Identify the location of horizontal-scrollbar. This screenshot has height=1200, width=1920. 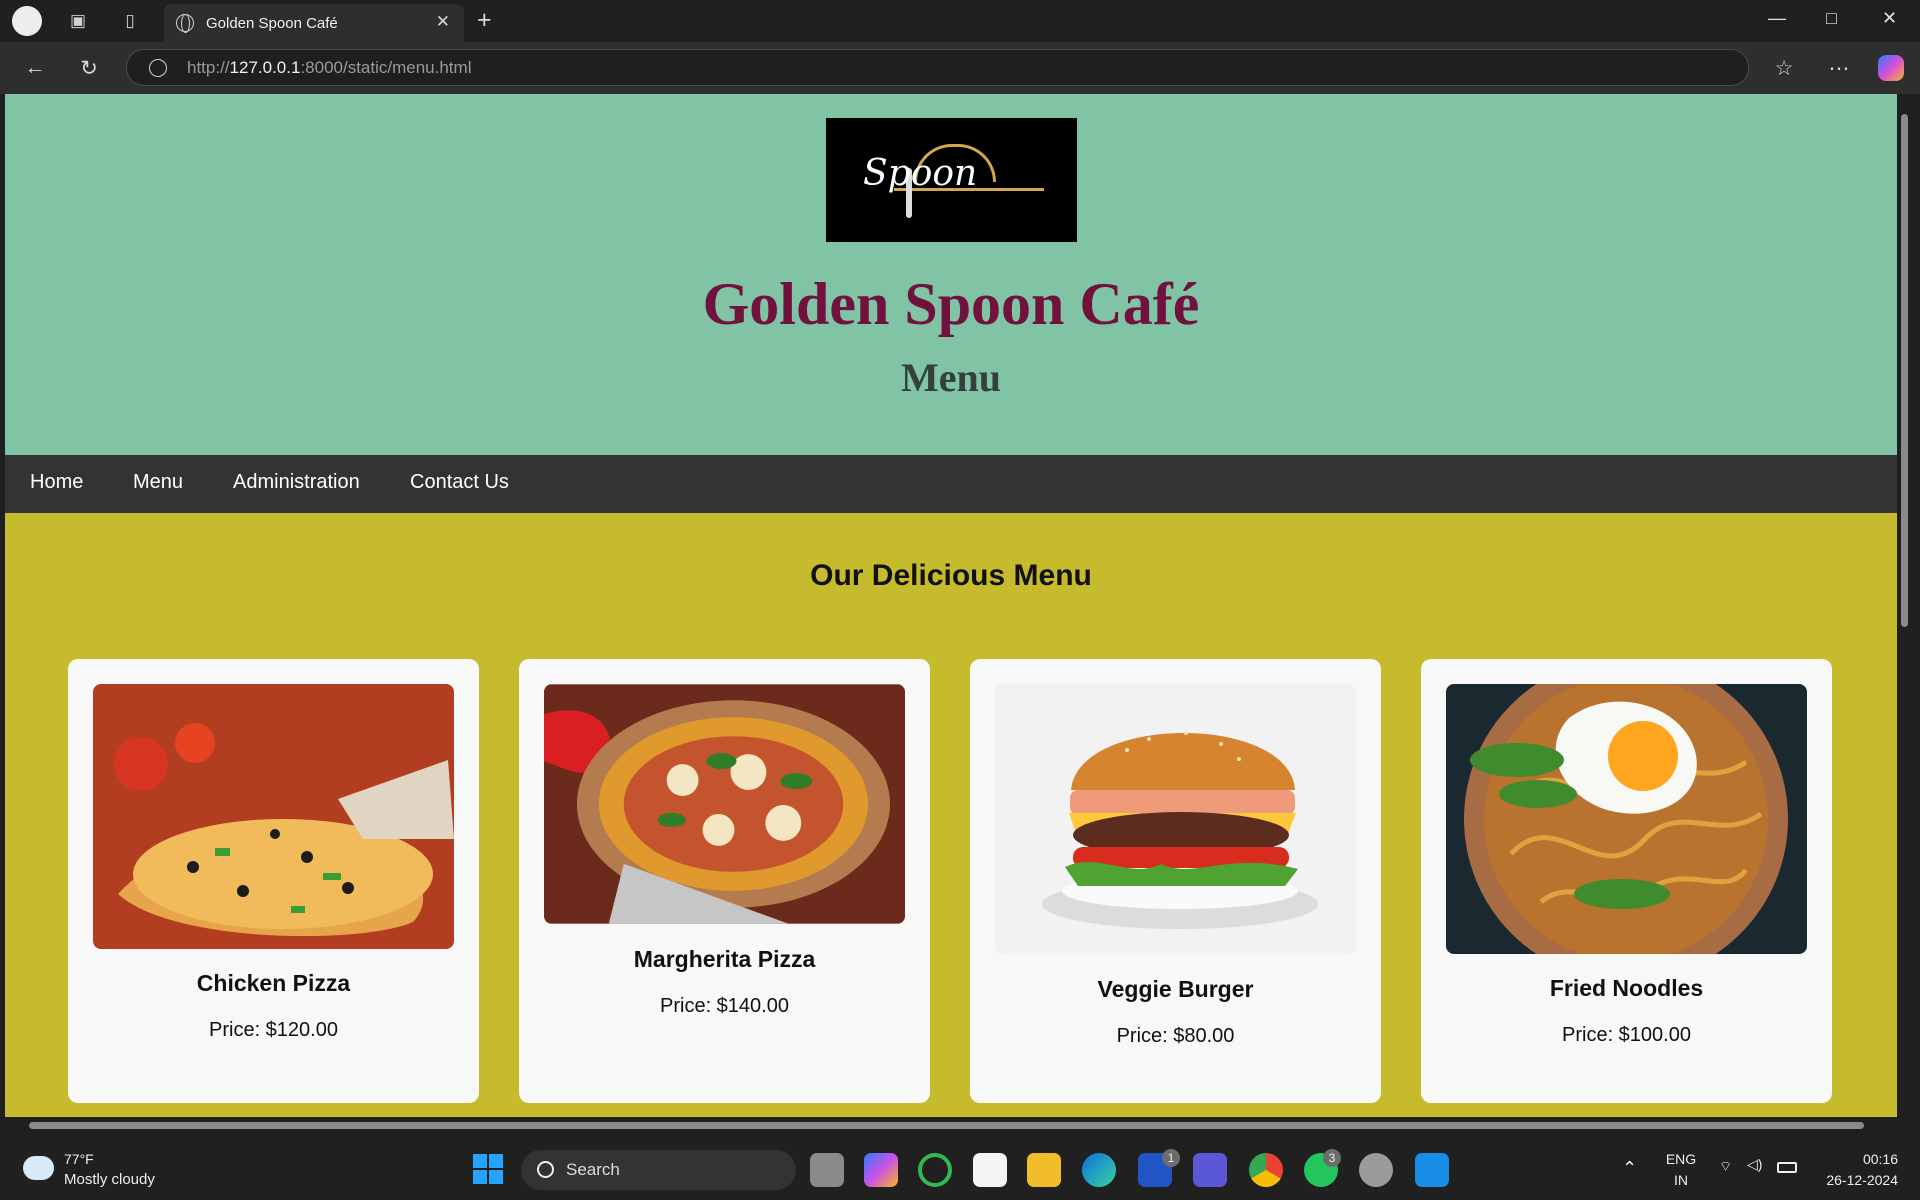
(951, 1125).